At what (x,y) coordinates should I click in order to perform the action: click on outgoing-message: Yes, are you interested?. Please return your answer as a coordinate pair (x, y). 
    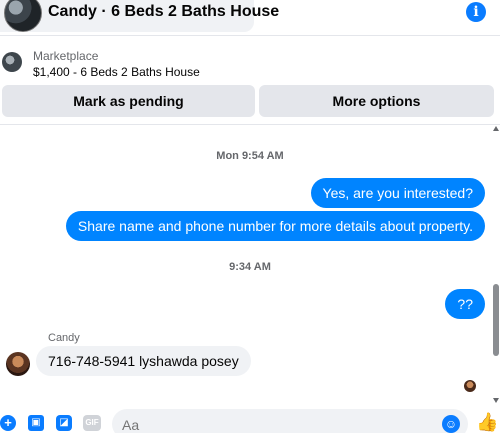
    Looking at the image, I should click on (397, 193).